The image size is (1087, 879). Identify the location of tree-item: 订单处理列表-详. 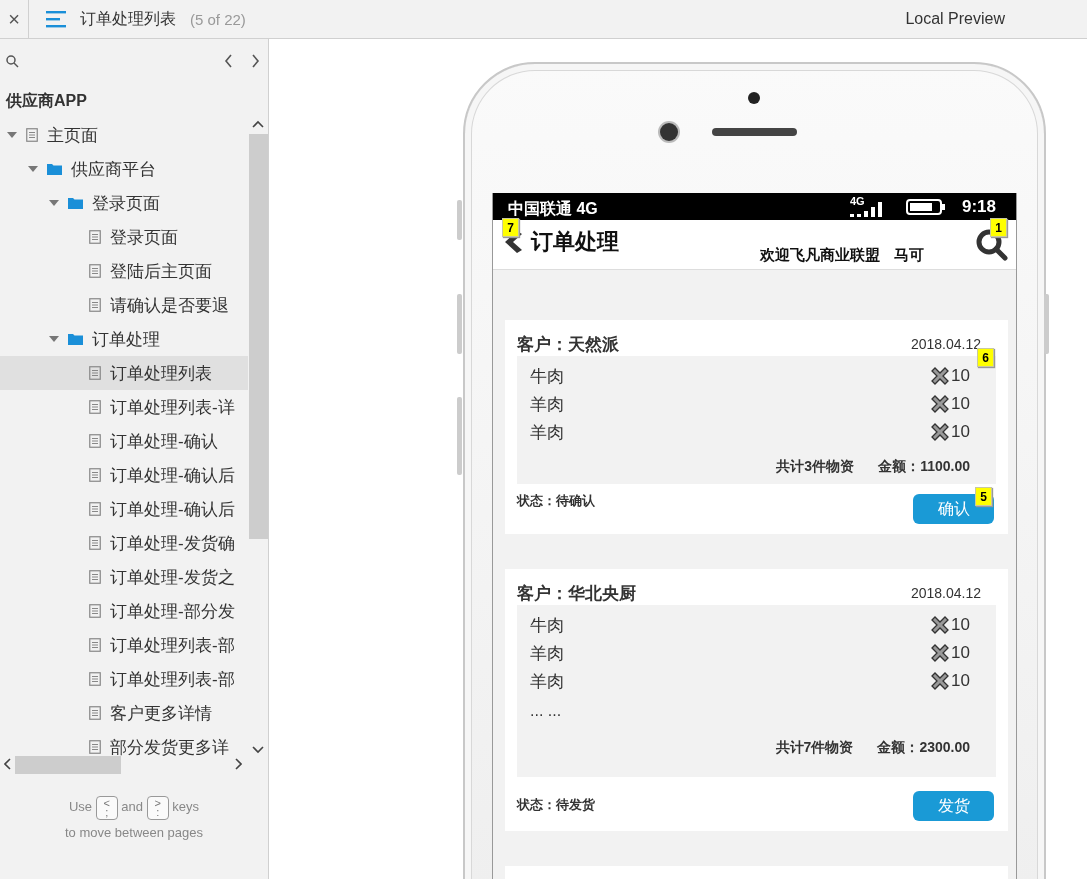
(124, 407).